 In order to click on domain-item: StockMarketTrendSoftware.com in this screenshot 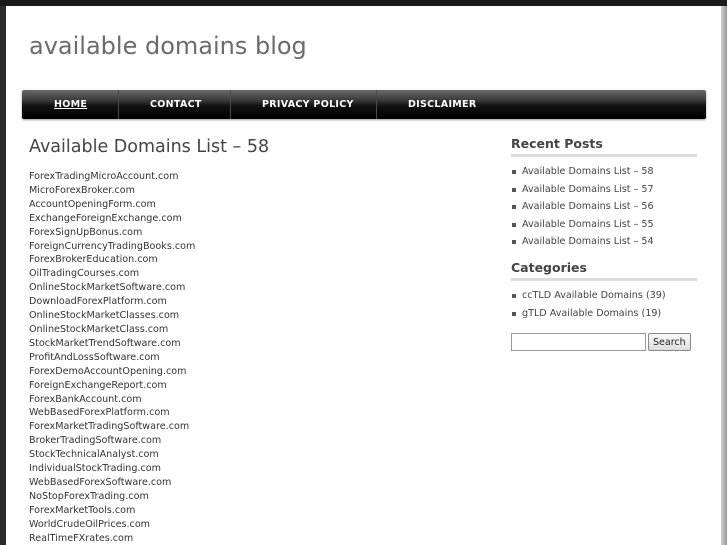, I will do `click(105, 343)`.